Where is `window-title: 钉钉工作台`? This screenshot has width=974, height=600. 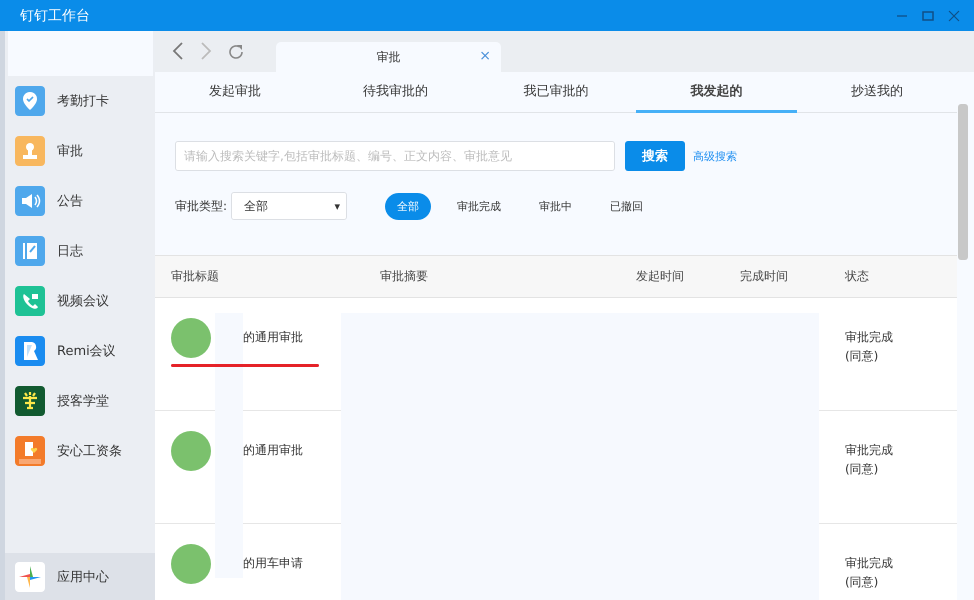 window-title: 钉钉工作台 is located at coordinates (55, 15).